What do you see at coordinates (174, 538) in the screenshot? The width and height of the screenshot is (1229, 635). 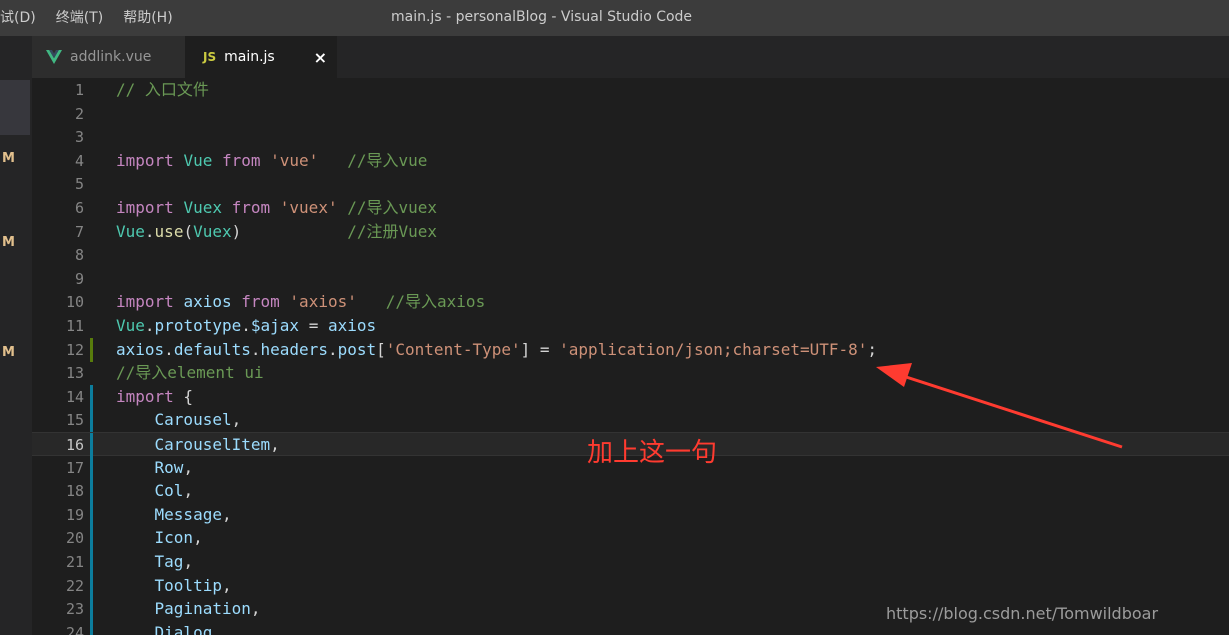 I see `code-token: Icon` at bounding box center [174, 538].